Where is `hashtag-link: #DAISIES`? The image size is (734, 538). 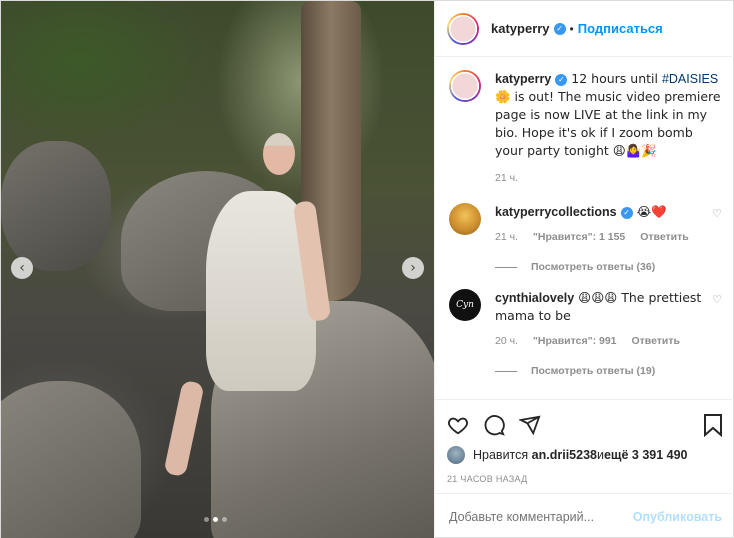
hashtag-link: #DAISIES is located at coordinates (690, 79).